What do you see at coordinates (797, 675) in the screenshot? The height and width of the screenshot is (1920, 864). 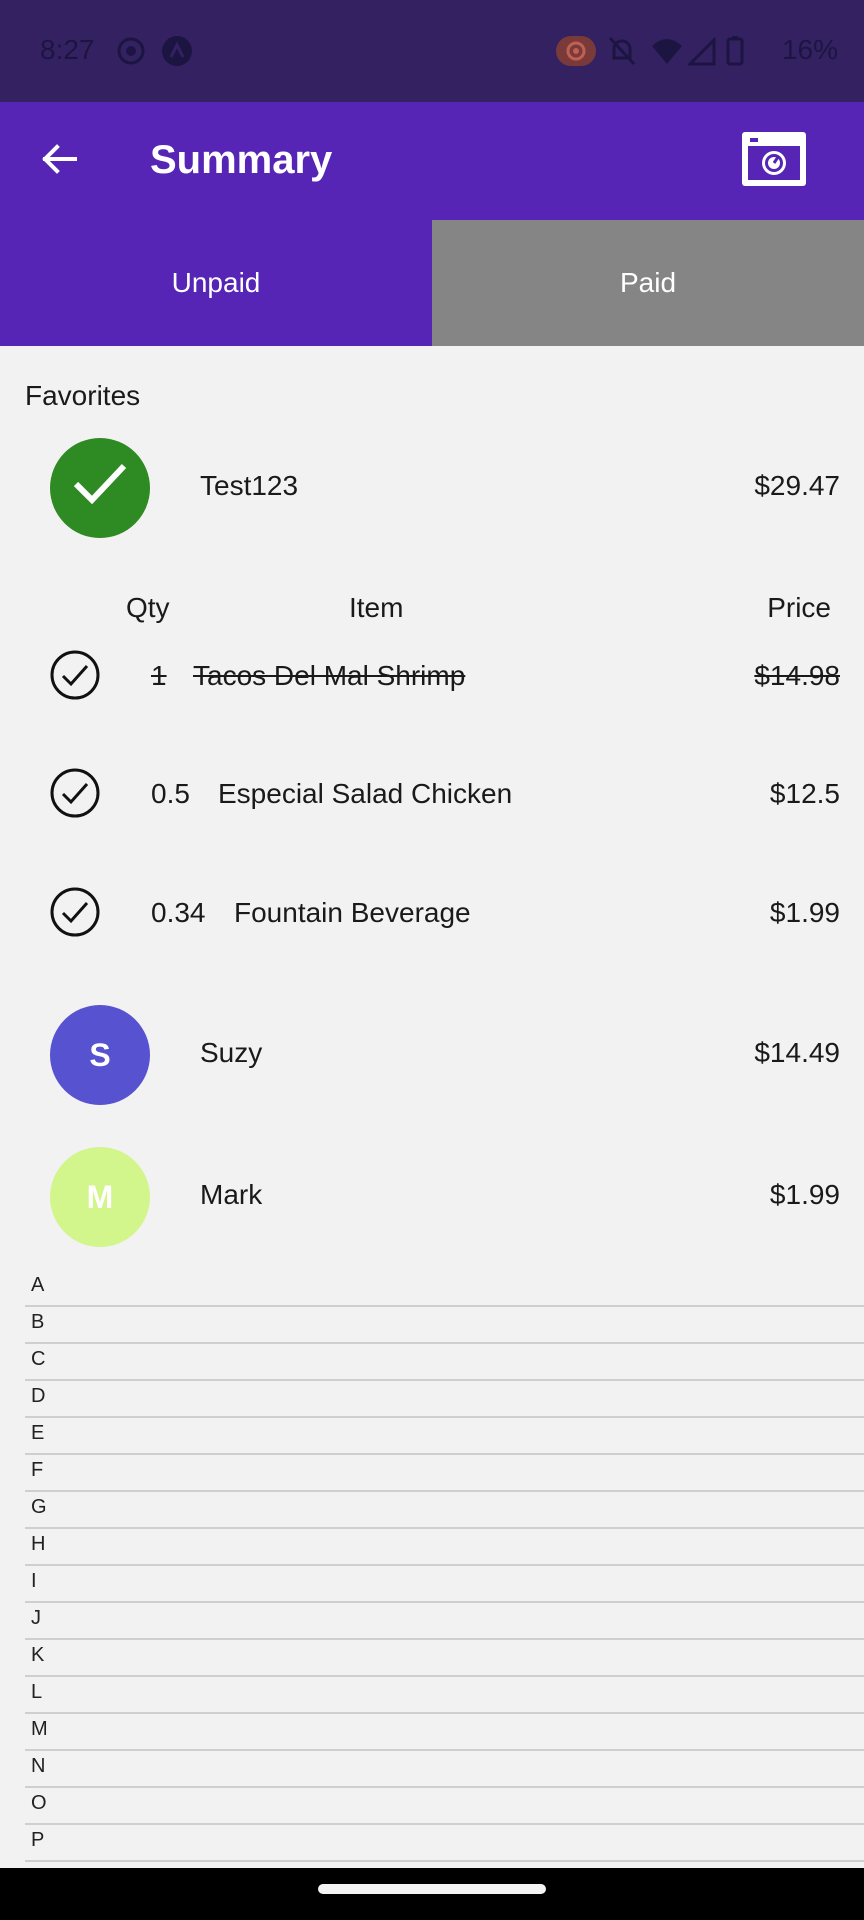 I see `item-price: $14.98` at bounding box center [797, 675].